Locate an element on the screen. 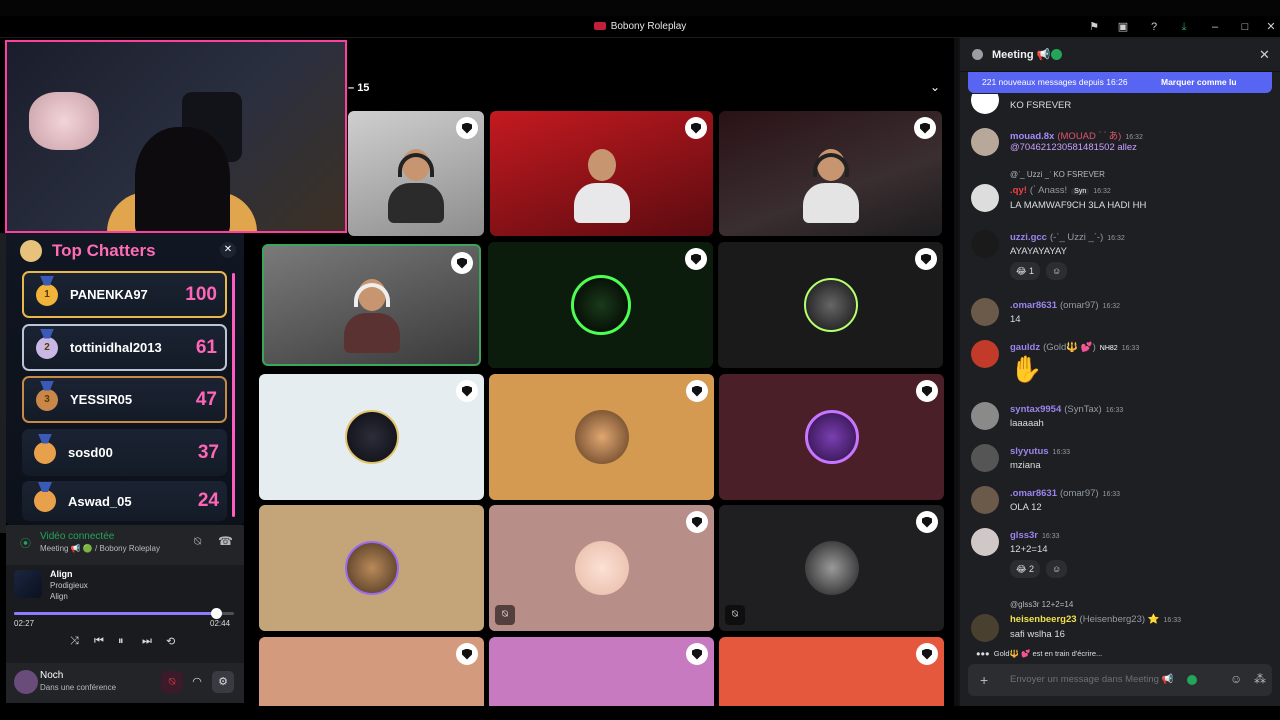 The height and width of the screenshot is (720, 1280). gear-icon: ⚙ is located at coordinates (223, 682).